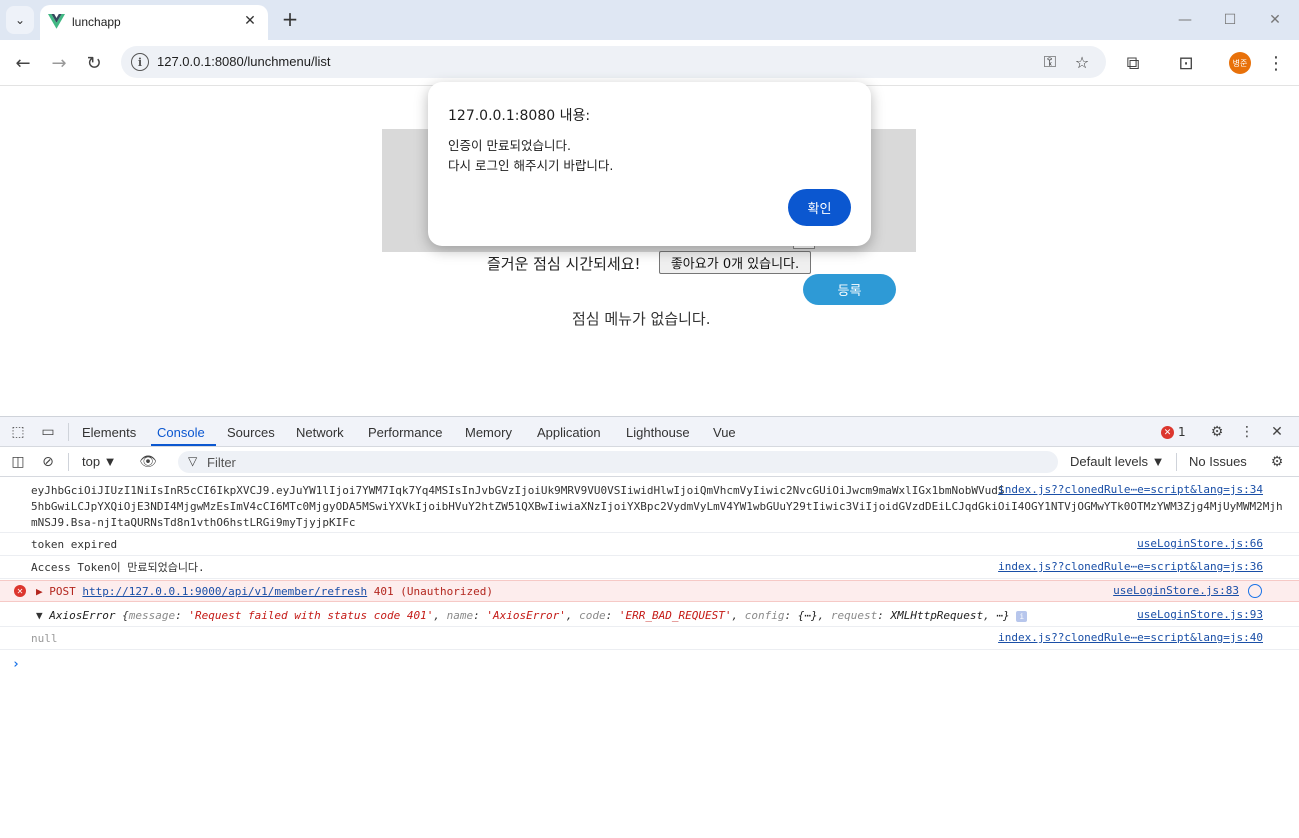 The width and height of the screenshot is (1299, 838). I want to click on active-tab-indicator, so click(183, 445).